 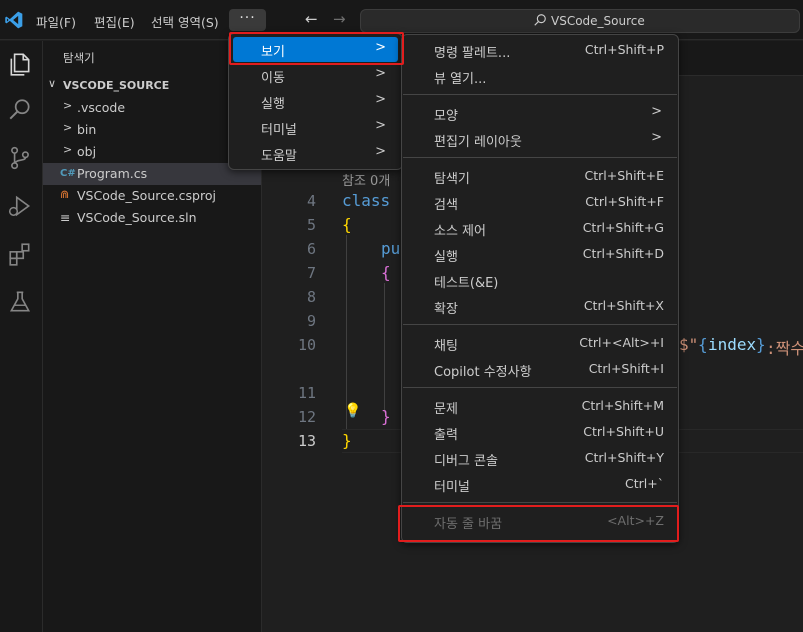 What do you see at coordinates (20, 64) in the screenshot?
I see `explorer-icon` at bounding box center [20, 64].